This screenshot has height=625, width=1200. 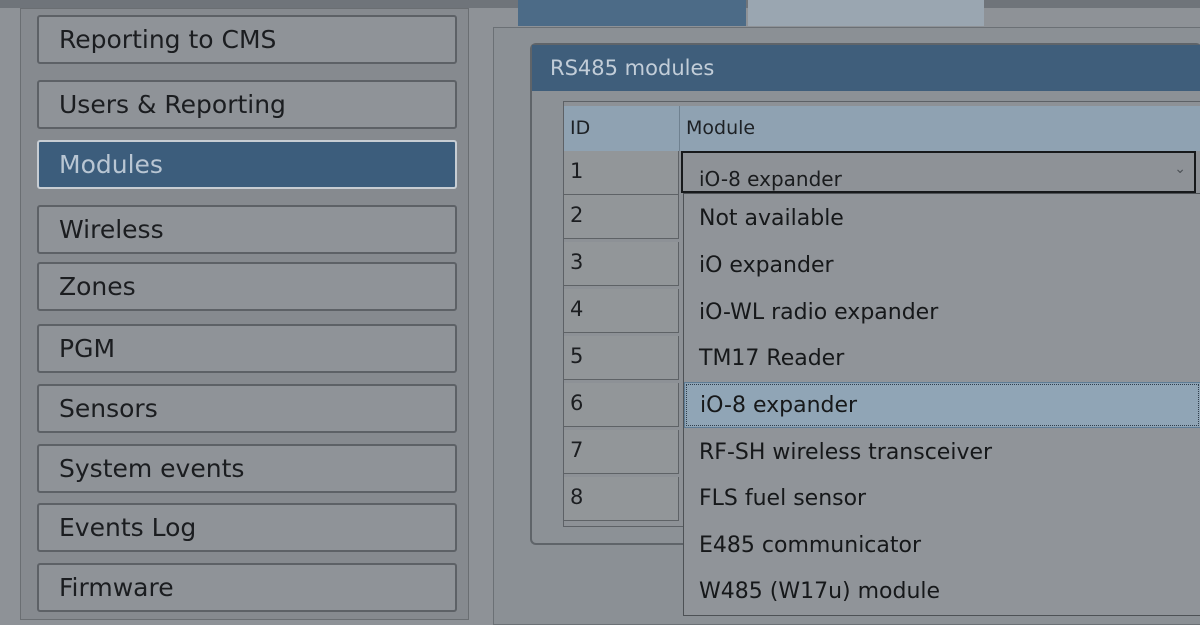 What do you see at coordinates (621, 264) in the screenshot?
I see `table-row-id: 3` at bounding box center [621, 264].